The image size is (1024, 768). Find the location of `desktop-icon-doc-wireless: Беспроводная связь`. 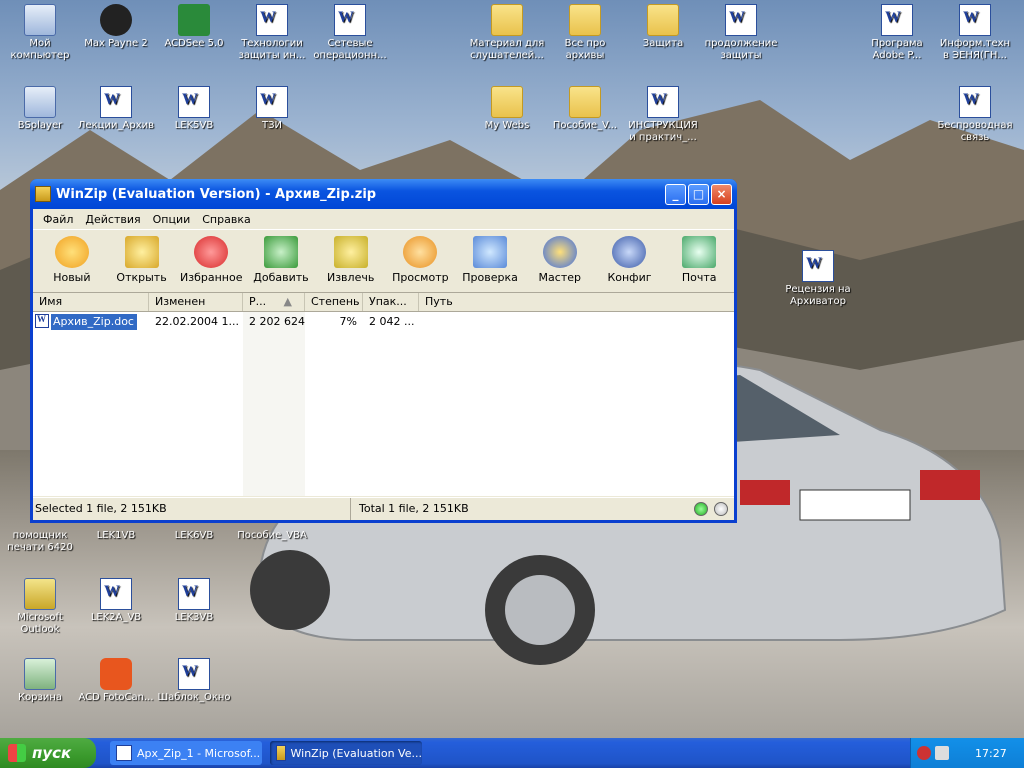

desktop-icon-doc-wireless: Беспроводная связь is located at coordinates (975, 115).